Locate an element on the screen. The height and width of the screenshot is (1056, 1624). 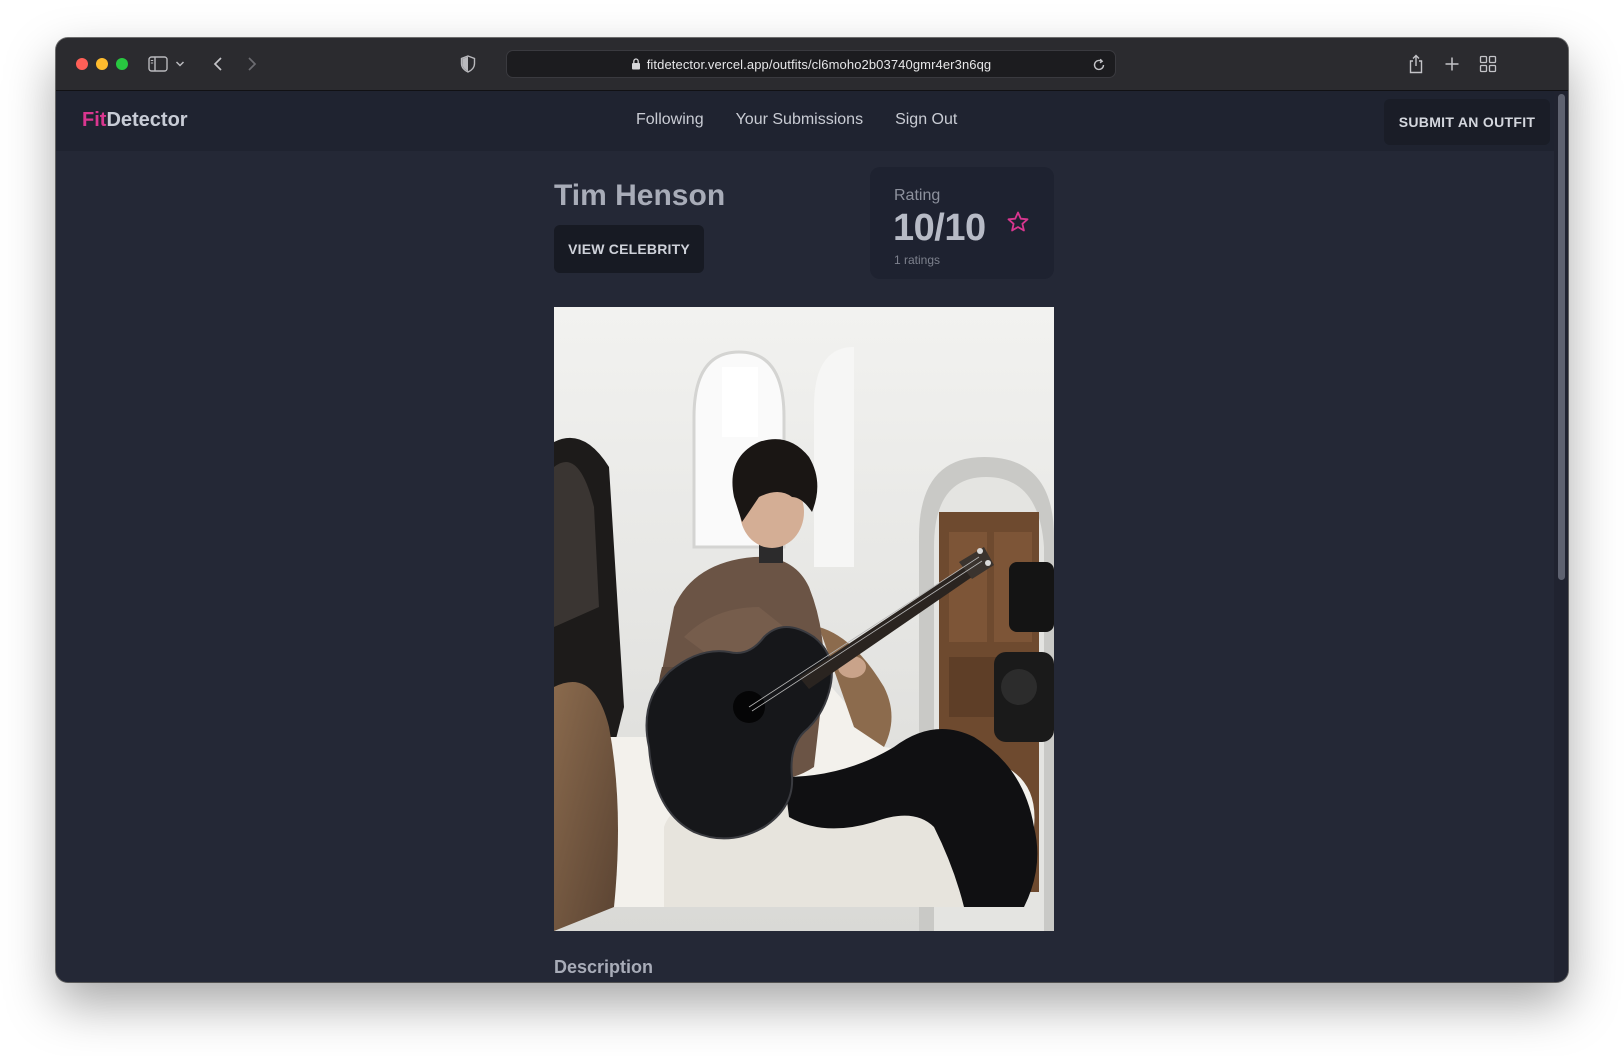
site-logo: FitDetector is located at coordinates (135, 120).